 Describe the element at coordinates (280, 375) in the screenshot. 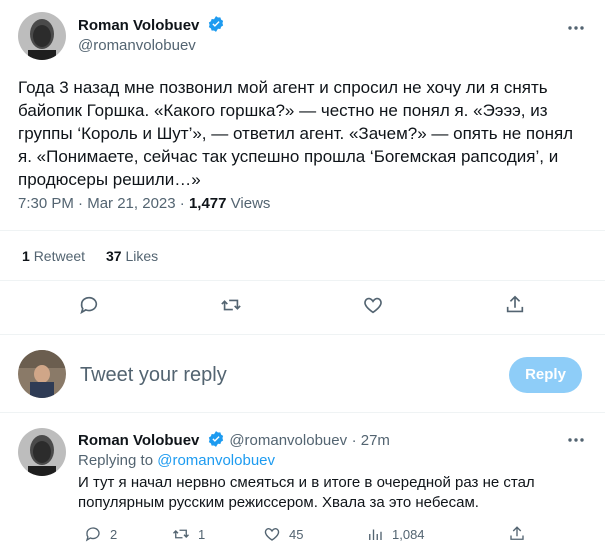

I see `reply-input: Tweet your reply` at that location.